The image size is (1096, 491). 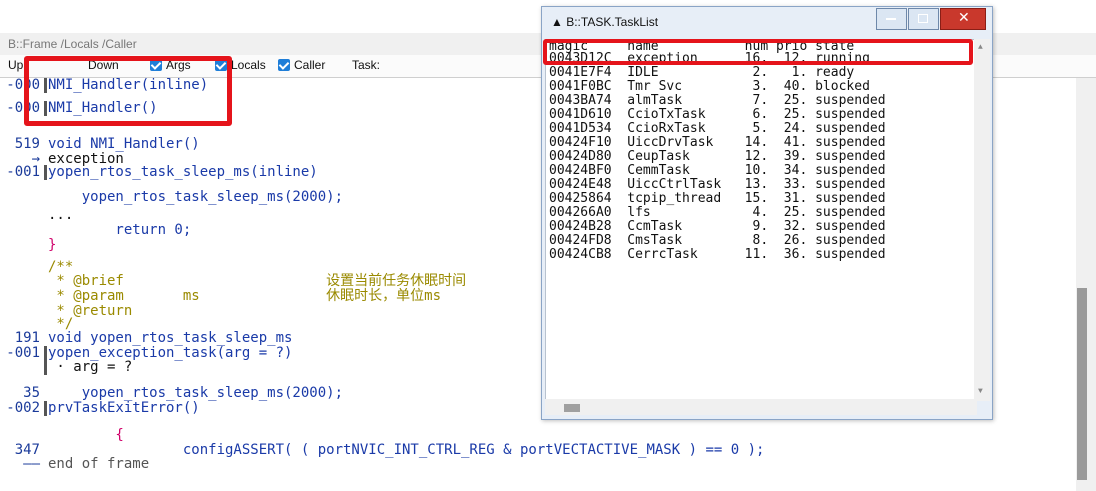 I want to click on tasklist-row: 00424D80 CeupTask 12. 39. suspended, so click(x=717, y=157).